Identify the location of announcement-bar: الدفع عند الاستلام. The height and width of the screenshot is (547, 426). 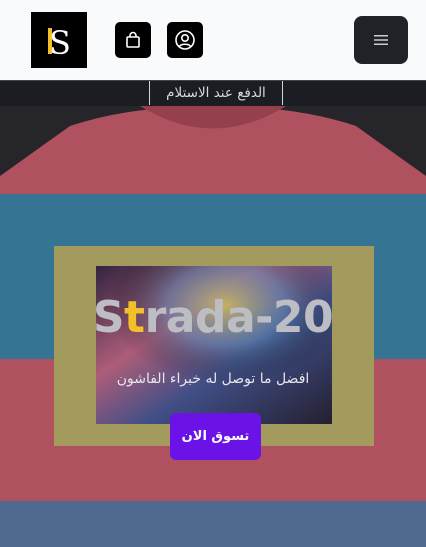
(213, 93).